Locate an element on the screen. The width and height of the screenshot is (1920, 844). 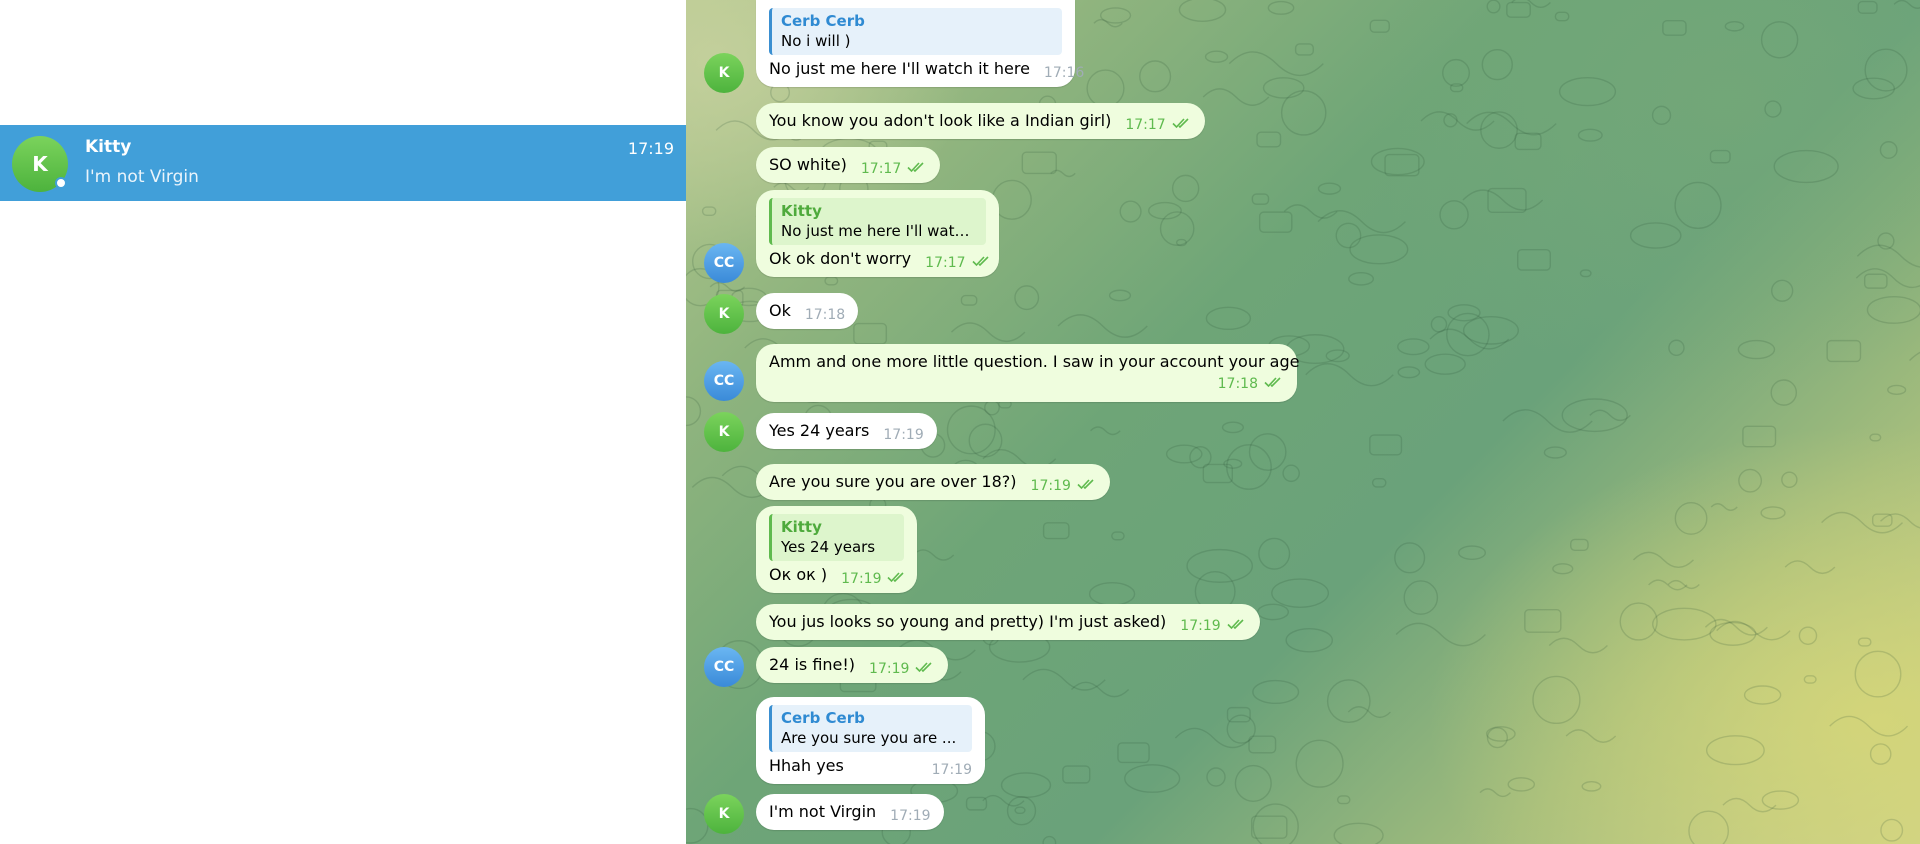
reply-quote-text: Yes 24 years is located at coordinates (828, 547).